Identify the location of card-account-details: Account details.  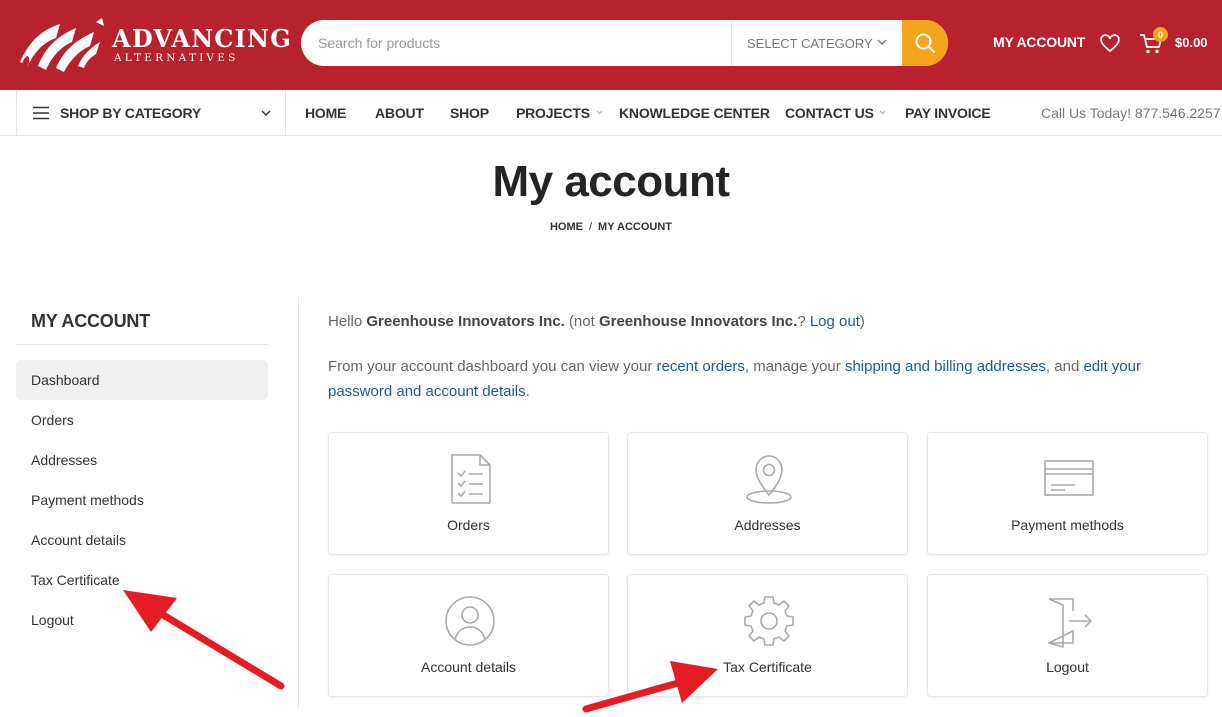
(468, 635).